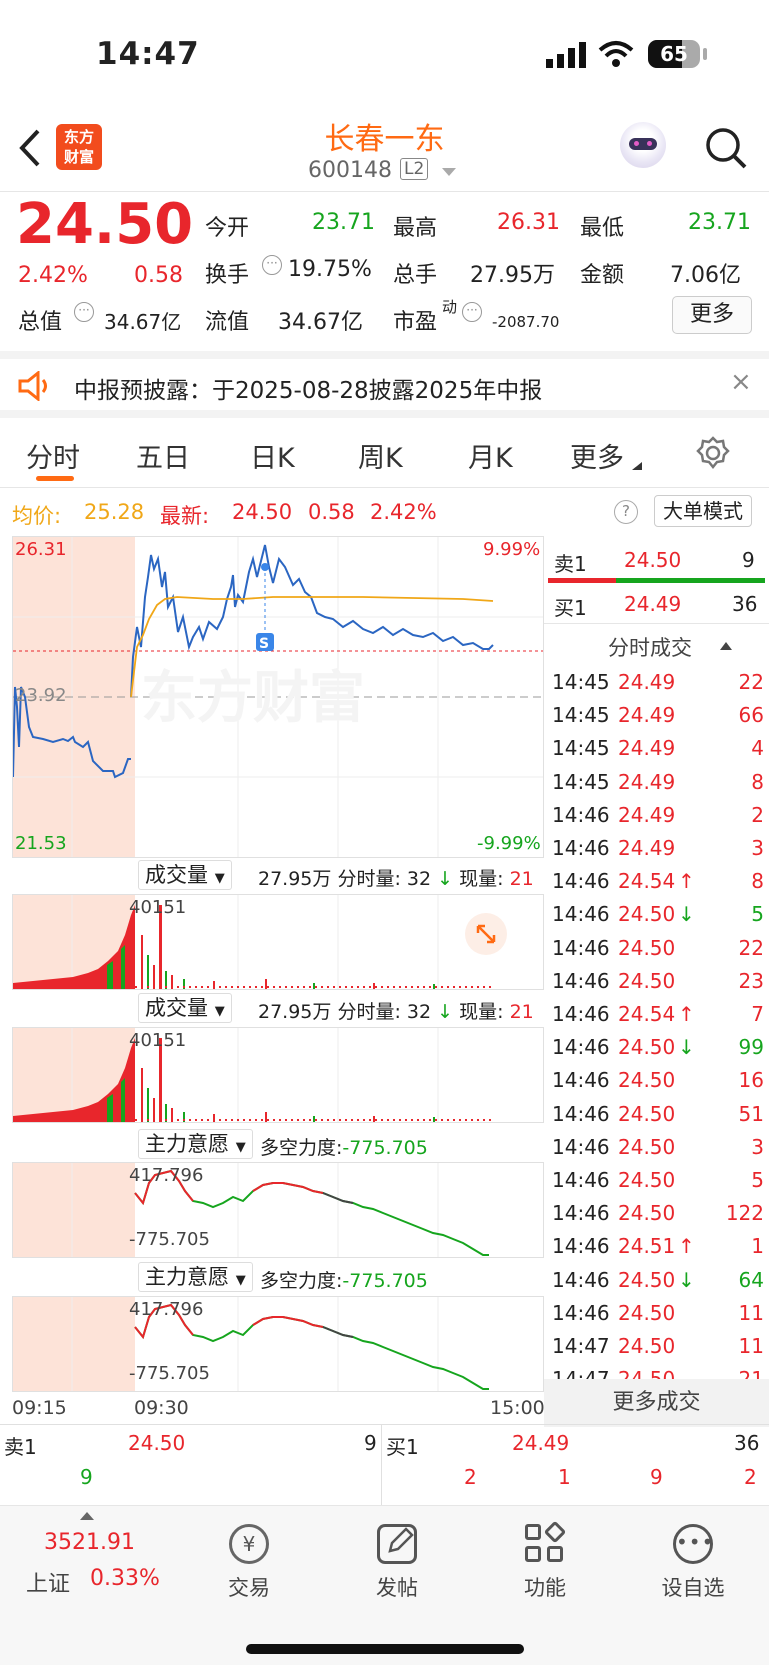 Image resolution: width=769 pixels, height=1665 pixels. Describe the element at coordinates (53, 455) in the screenshot. I see `tab-intraday: 分时` at that location.